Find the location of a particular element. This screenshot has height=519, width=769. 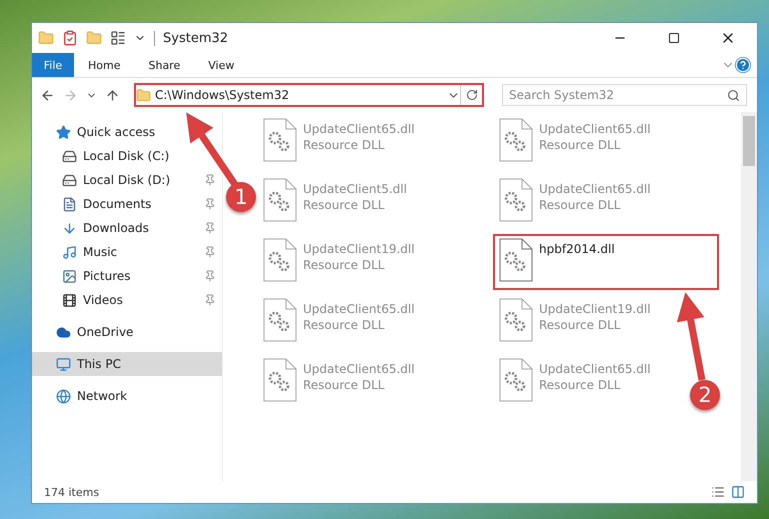

sidebar-item: Local Disk (C:) is located at coordinates (127, 156).